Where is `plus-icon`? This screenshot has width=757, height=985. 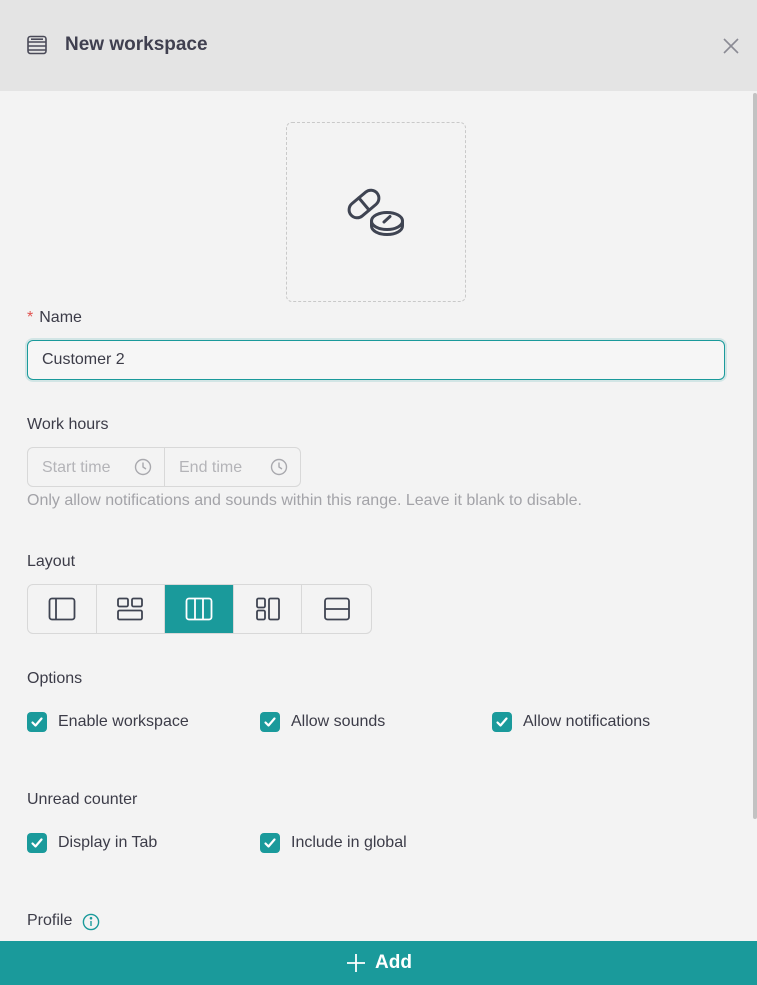
plus-icon is located at coordinates (356, 963).